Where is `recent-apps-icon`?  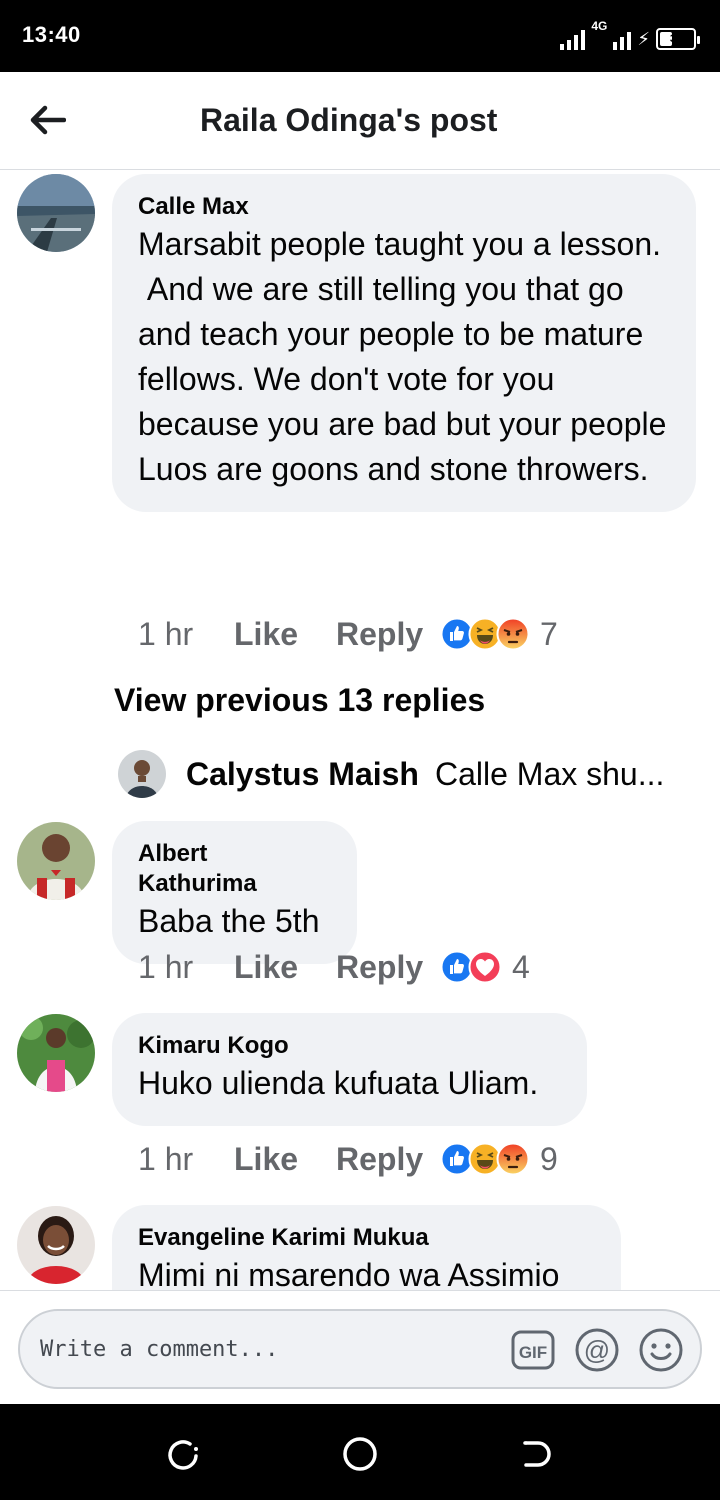 recent-apps-icon is located at coordinates (183, 1455).